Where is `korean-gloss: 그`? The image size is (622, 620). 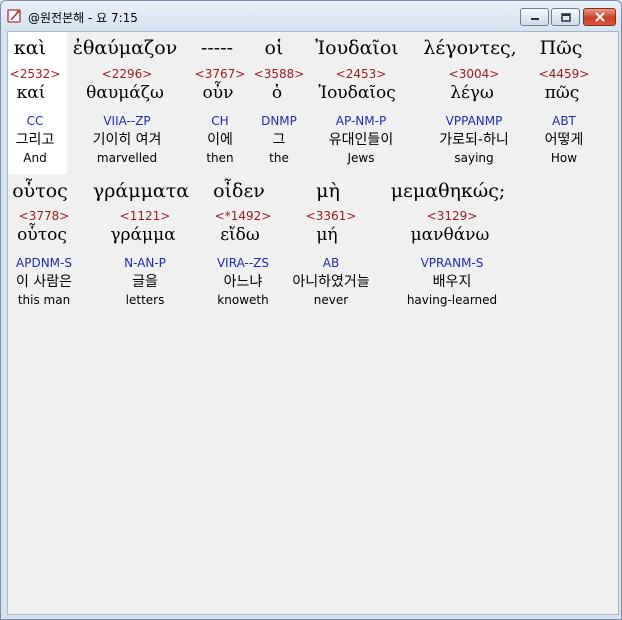
korean-gloss: 그 is located at coordinates (279, 140).